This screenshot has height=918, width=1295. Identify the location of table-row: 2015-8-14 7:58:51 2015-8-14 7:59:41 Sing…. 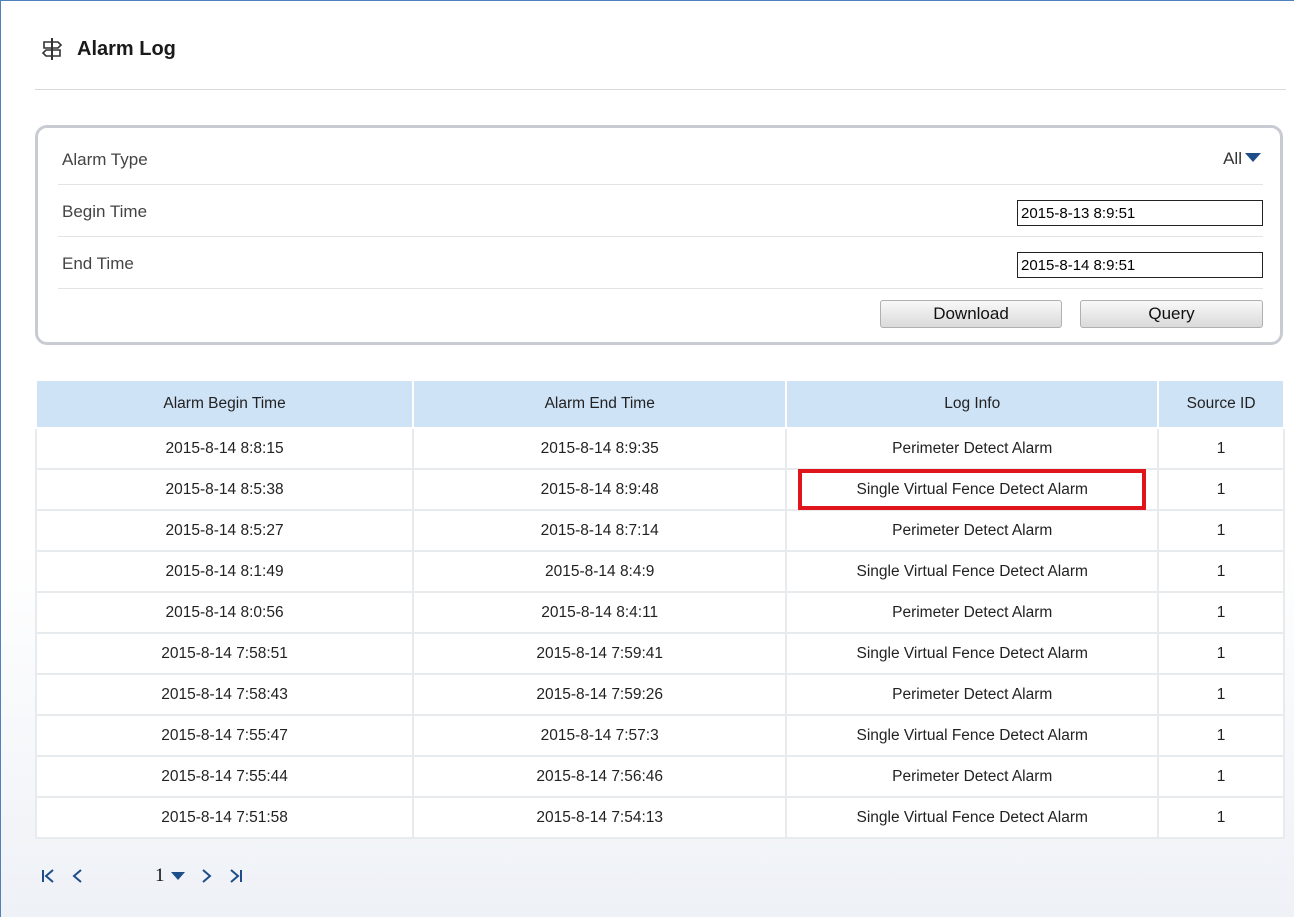
(659, 653).